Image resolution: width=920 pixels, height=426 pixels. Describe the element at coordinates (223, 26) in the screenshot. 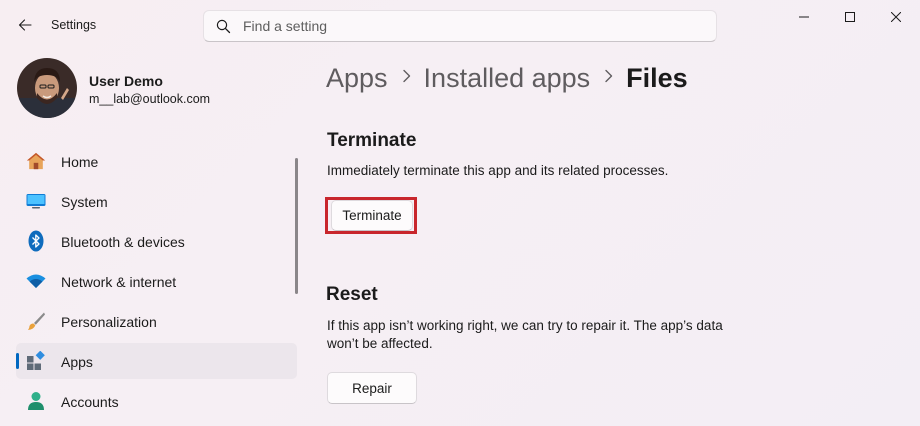

I see `search-icon` at that location.